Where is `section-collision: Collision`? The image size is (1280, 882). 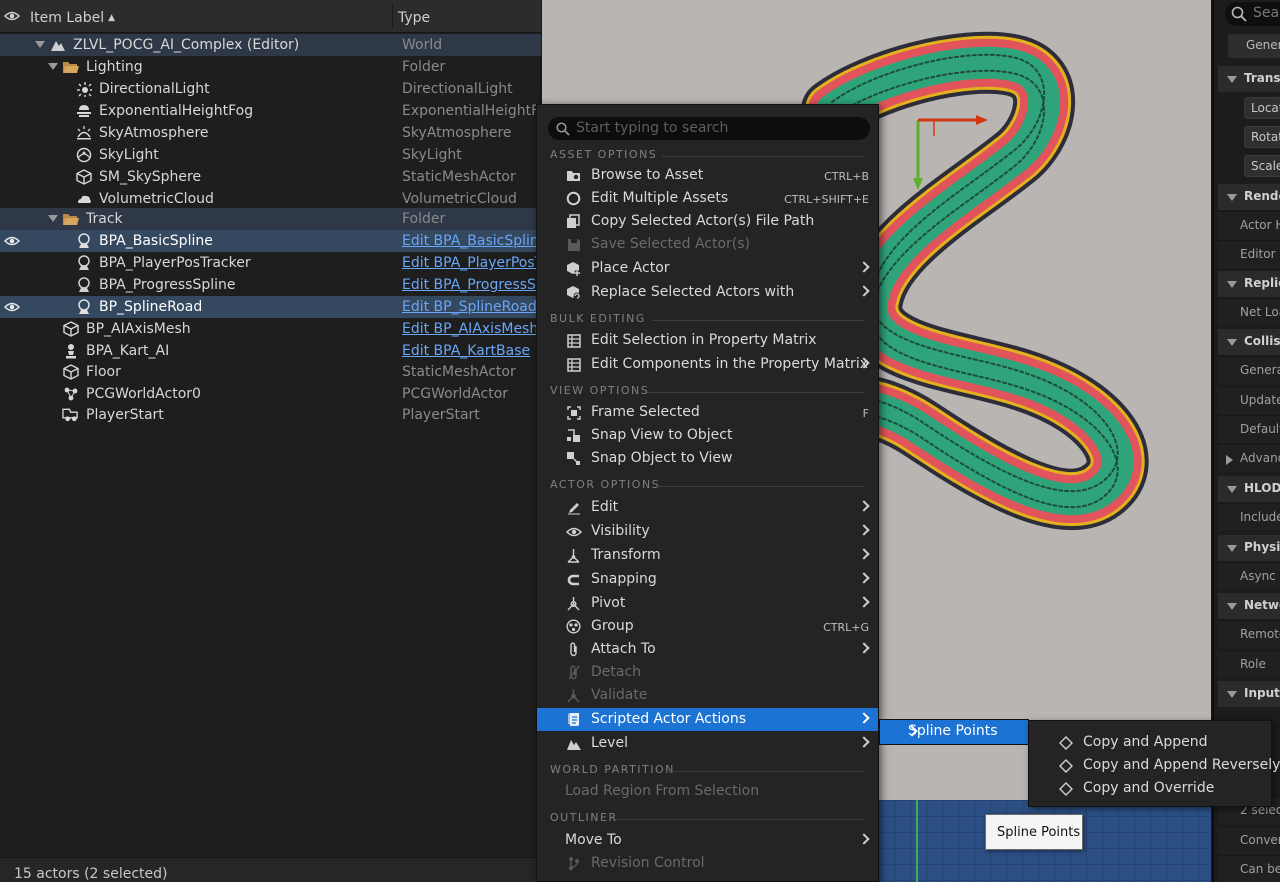
section-collision: Collision is located at coordinates (1249, 342).